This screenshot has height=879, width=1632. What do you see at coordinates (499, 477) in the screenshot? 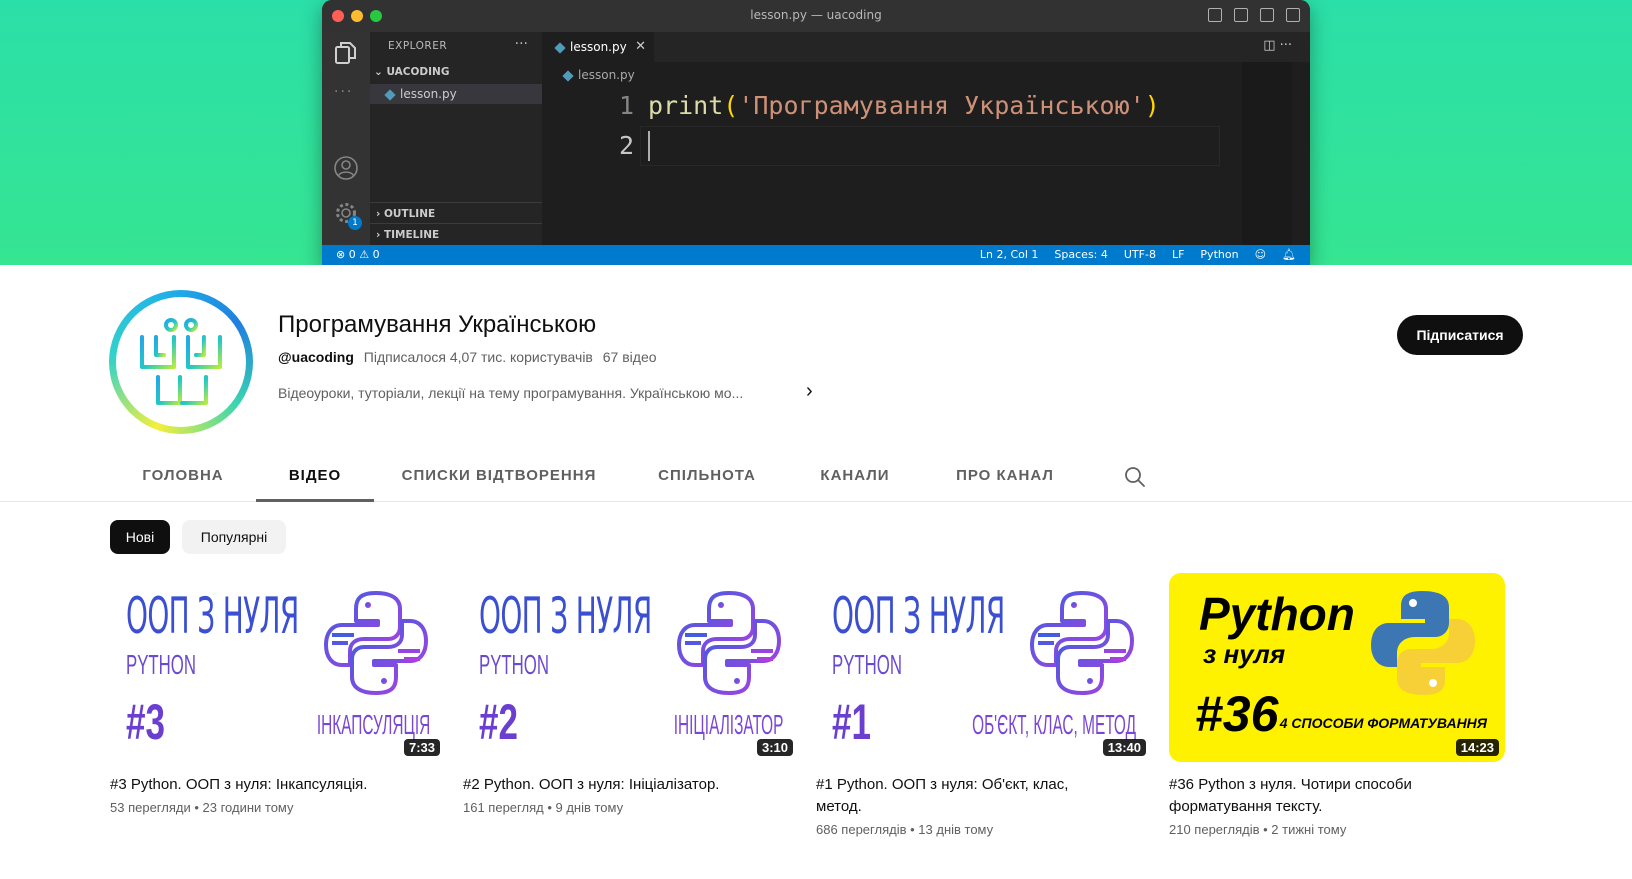
I see `tab-playlists: СПИСКИ ВІДТВОРЕННЯ` at bounding box center [499, 477].